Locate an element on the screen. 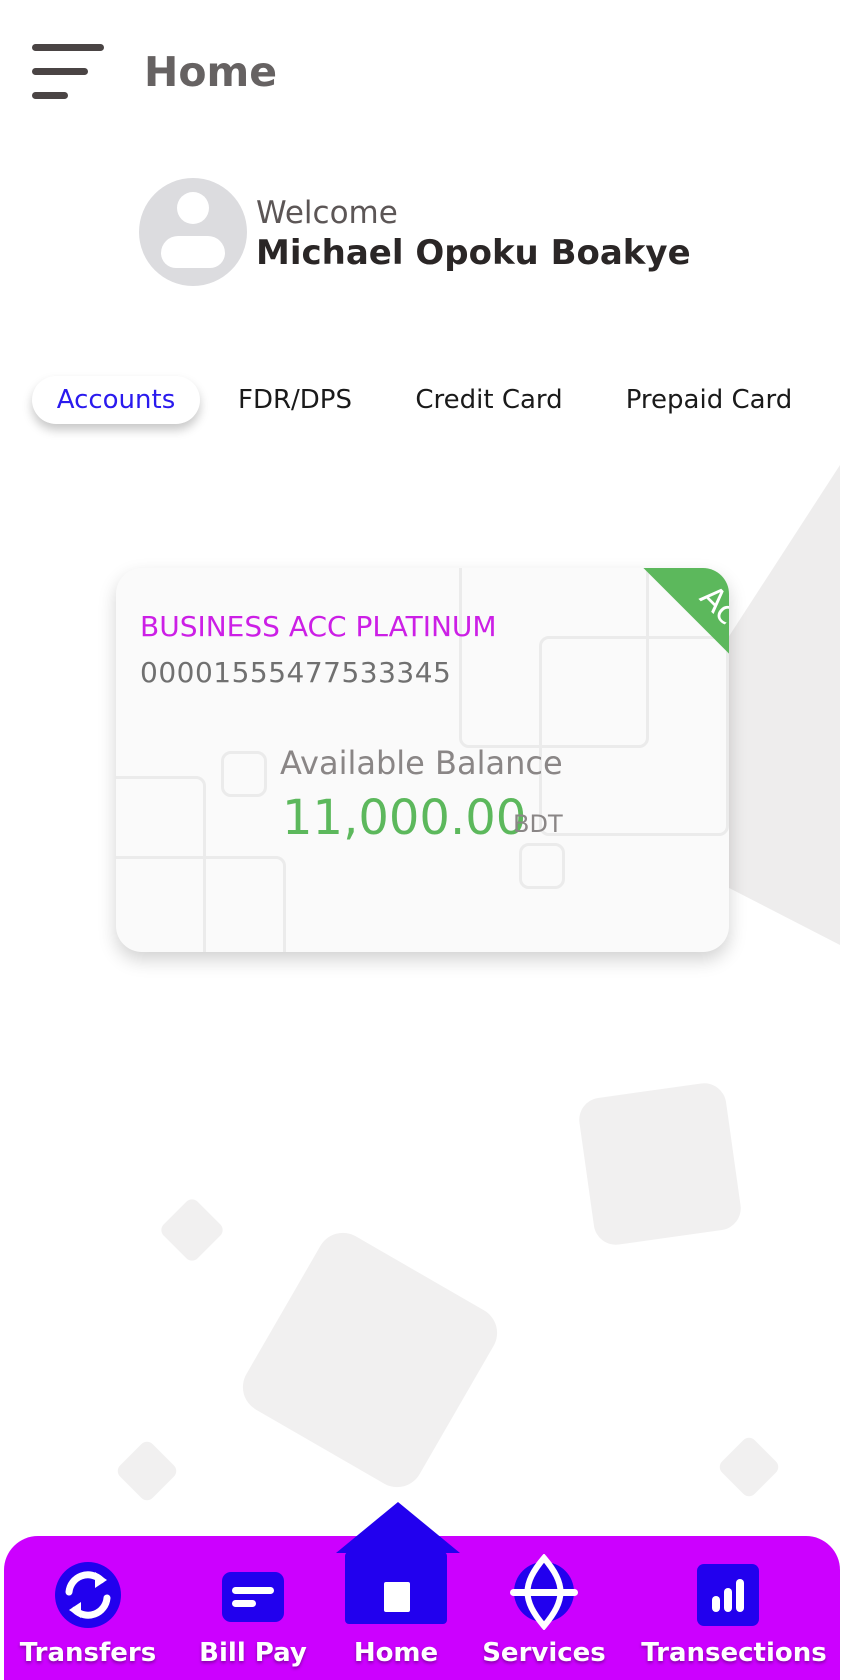  page-title: Home is located at coordinates (211, 72).